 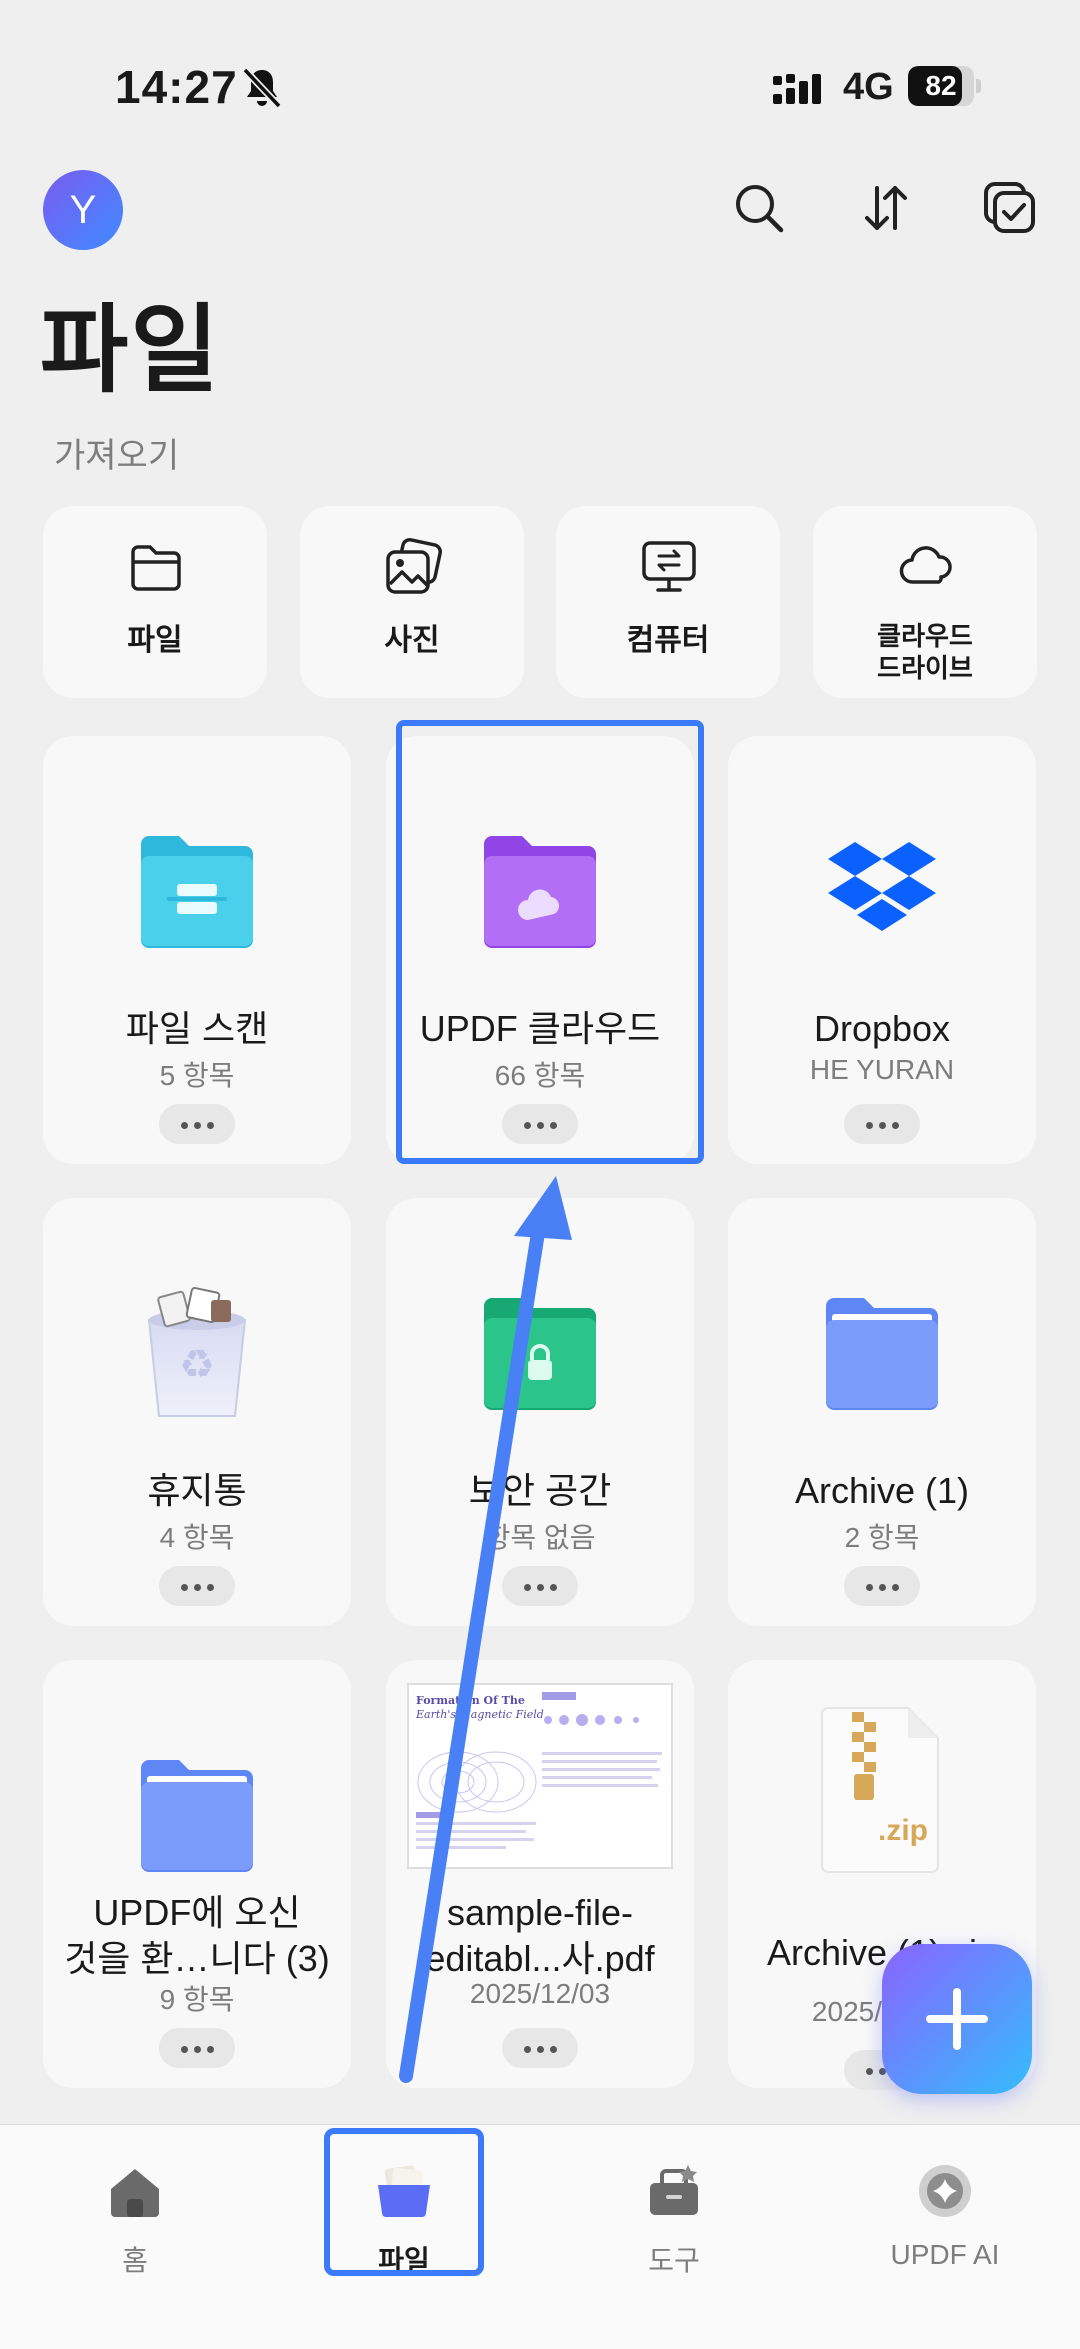 What do you see at coordinates (674, 2190) in the screenshot?
I see `tools-icon` at bounding box center [674, 2190].